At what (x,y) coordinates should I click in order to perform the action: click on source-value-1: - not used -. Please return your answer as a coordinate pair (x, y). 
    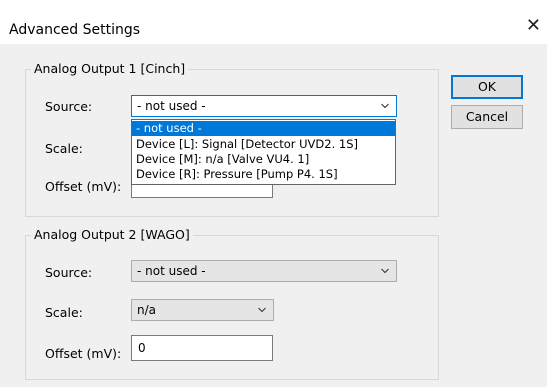
    Looking at the image, I should click on (171, 106).